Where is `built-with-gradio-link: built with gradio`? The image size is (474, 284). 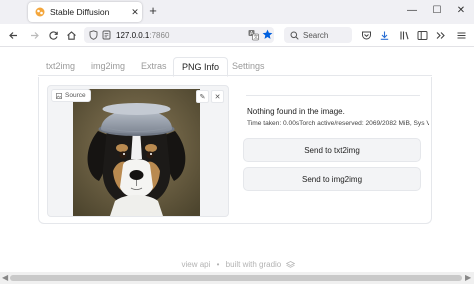
built-with-gradio-link: built with gradio is located at coordinates (254, 264).